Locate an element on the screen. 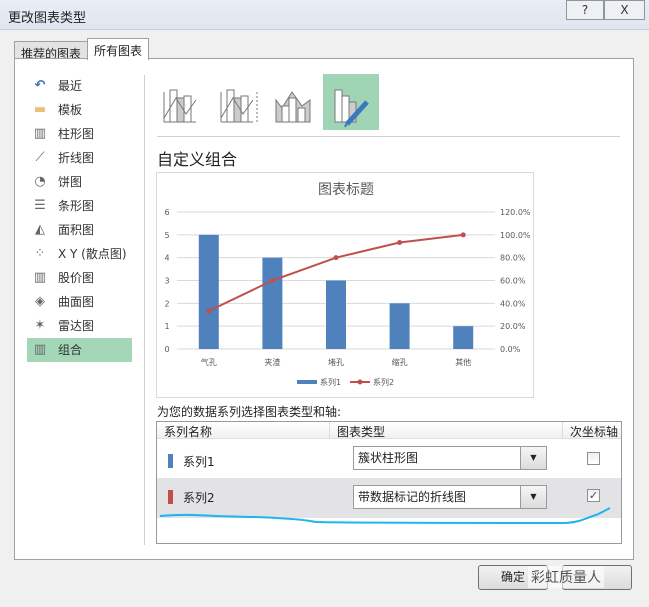 This screenshot has width=649, height=607. series-color-swatch is located at coordinates (170, 461).